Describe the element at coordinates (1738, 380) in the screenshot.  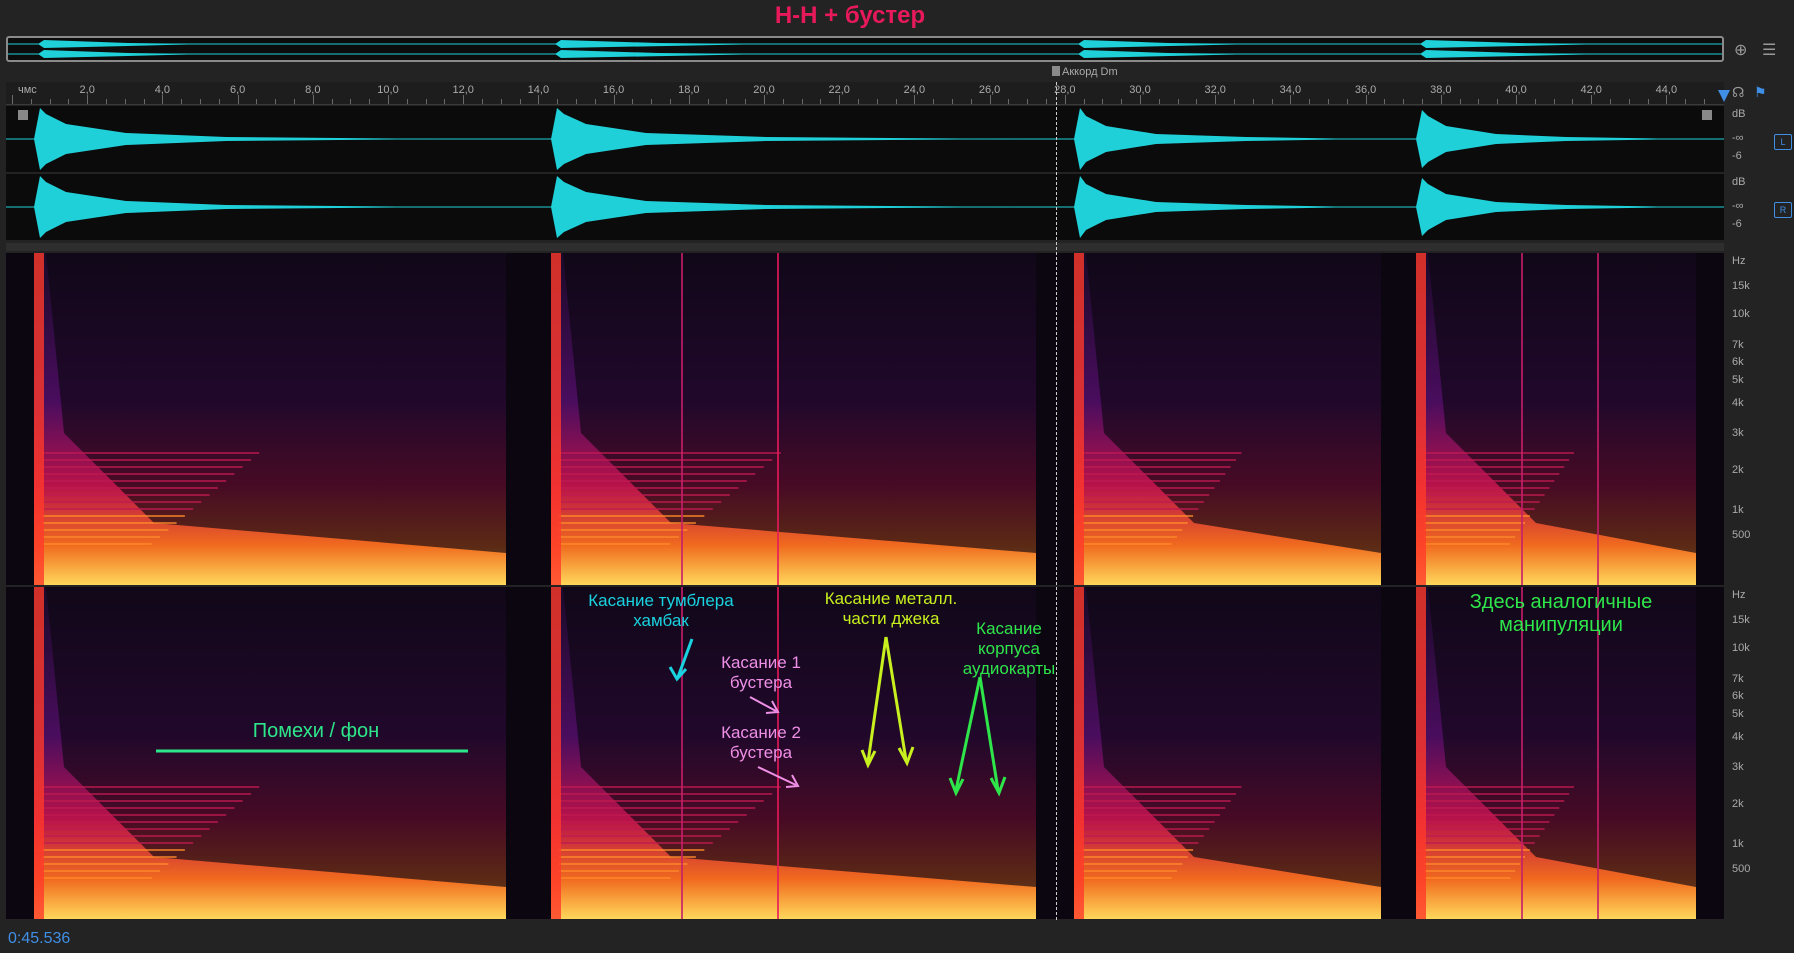
I see `hz-tick-label: 5k` at that location.